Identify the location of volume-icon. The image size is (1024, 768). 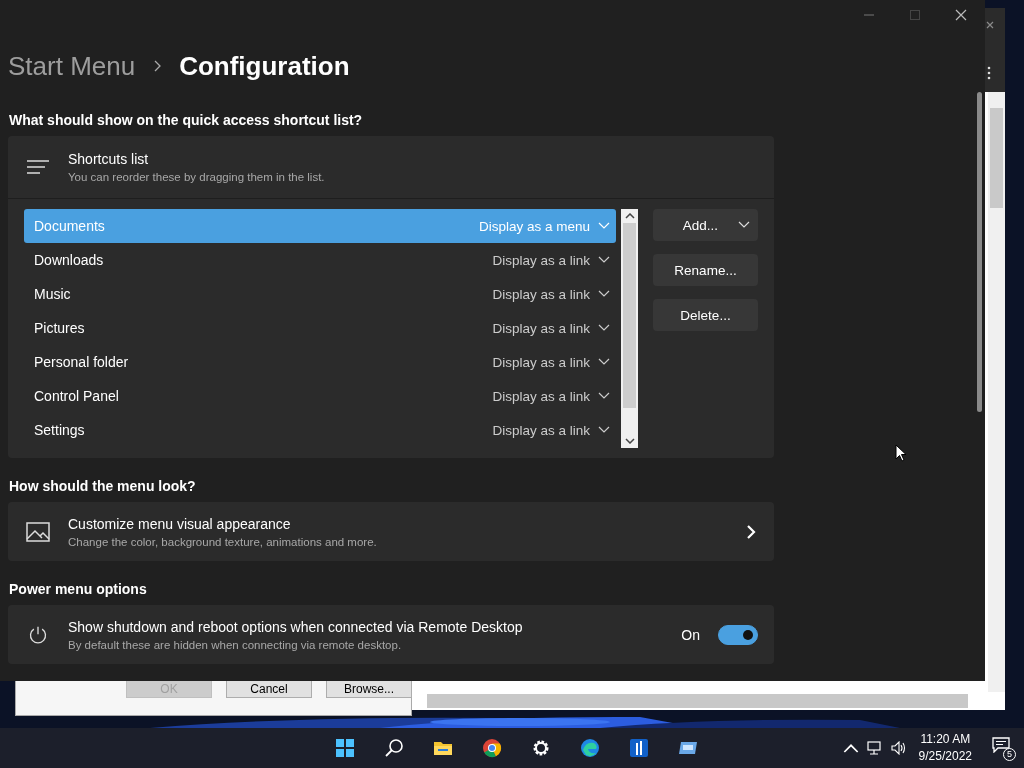
(898, 748).